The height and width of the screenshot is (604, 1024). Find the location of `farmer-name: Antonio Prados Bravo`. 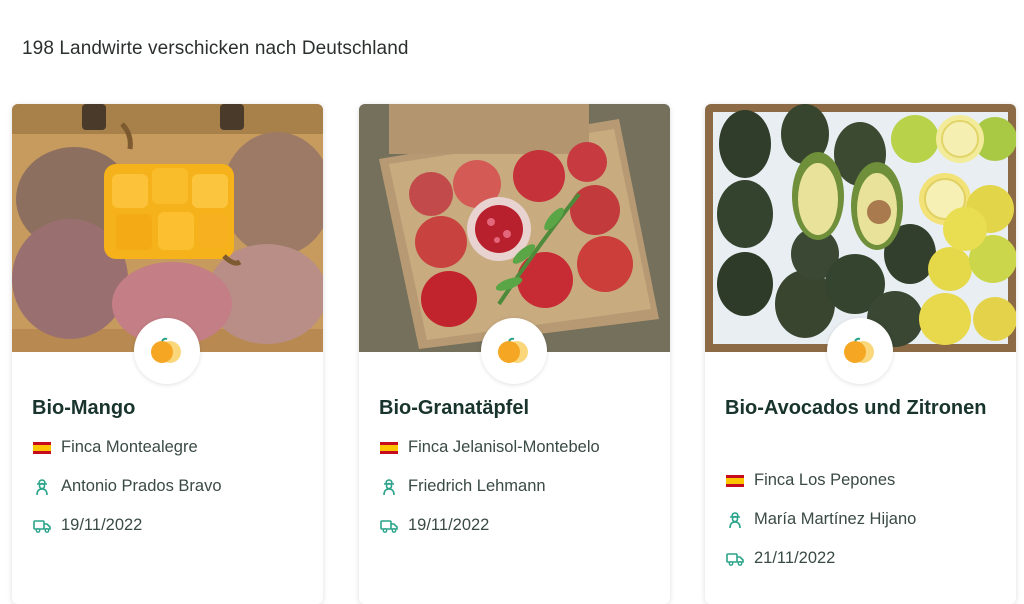

farmer-name: Antonio Prados Bravo is located at coordinates (141, 486).